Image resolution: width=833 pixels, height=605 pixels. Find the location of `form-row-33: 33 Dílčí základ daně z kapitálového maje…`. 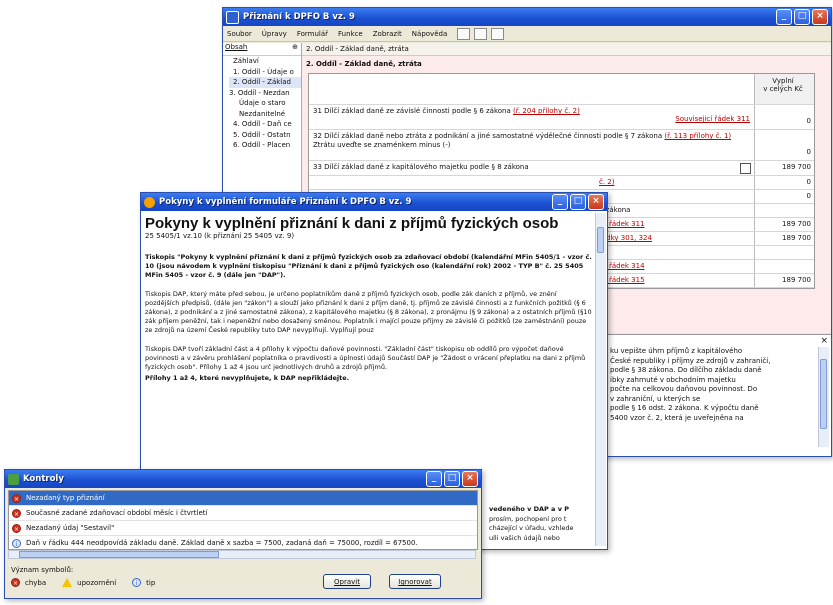

form-row-33: 33 Dílčí základ daně z kapitálového maje… is located at coordinates (561, 168).